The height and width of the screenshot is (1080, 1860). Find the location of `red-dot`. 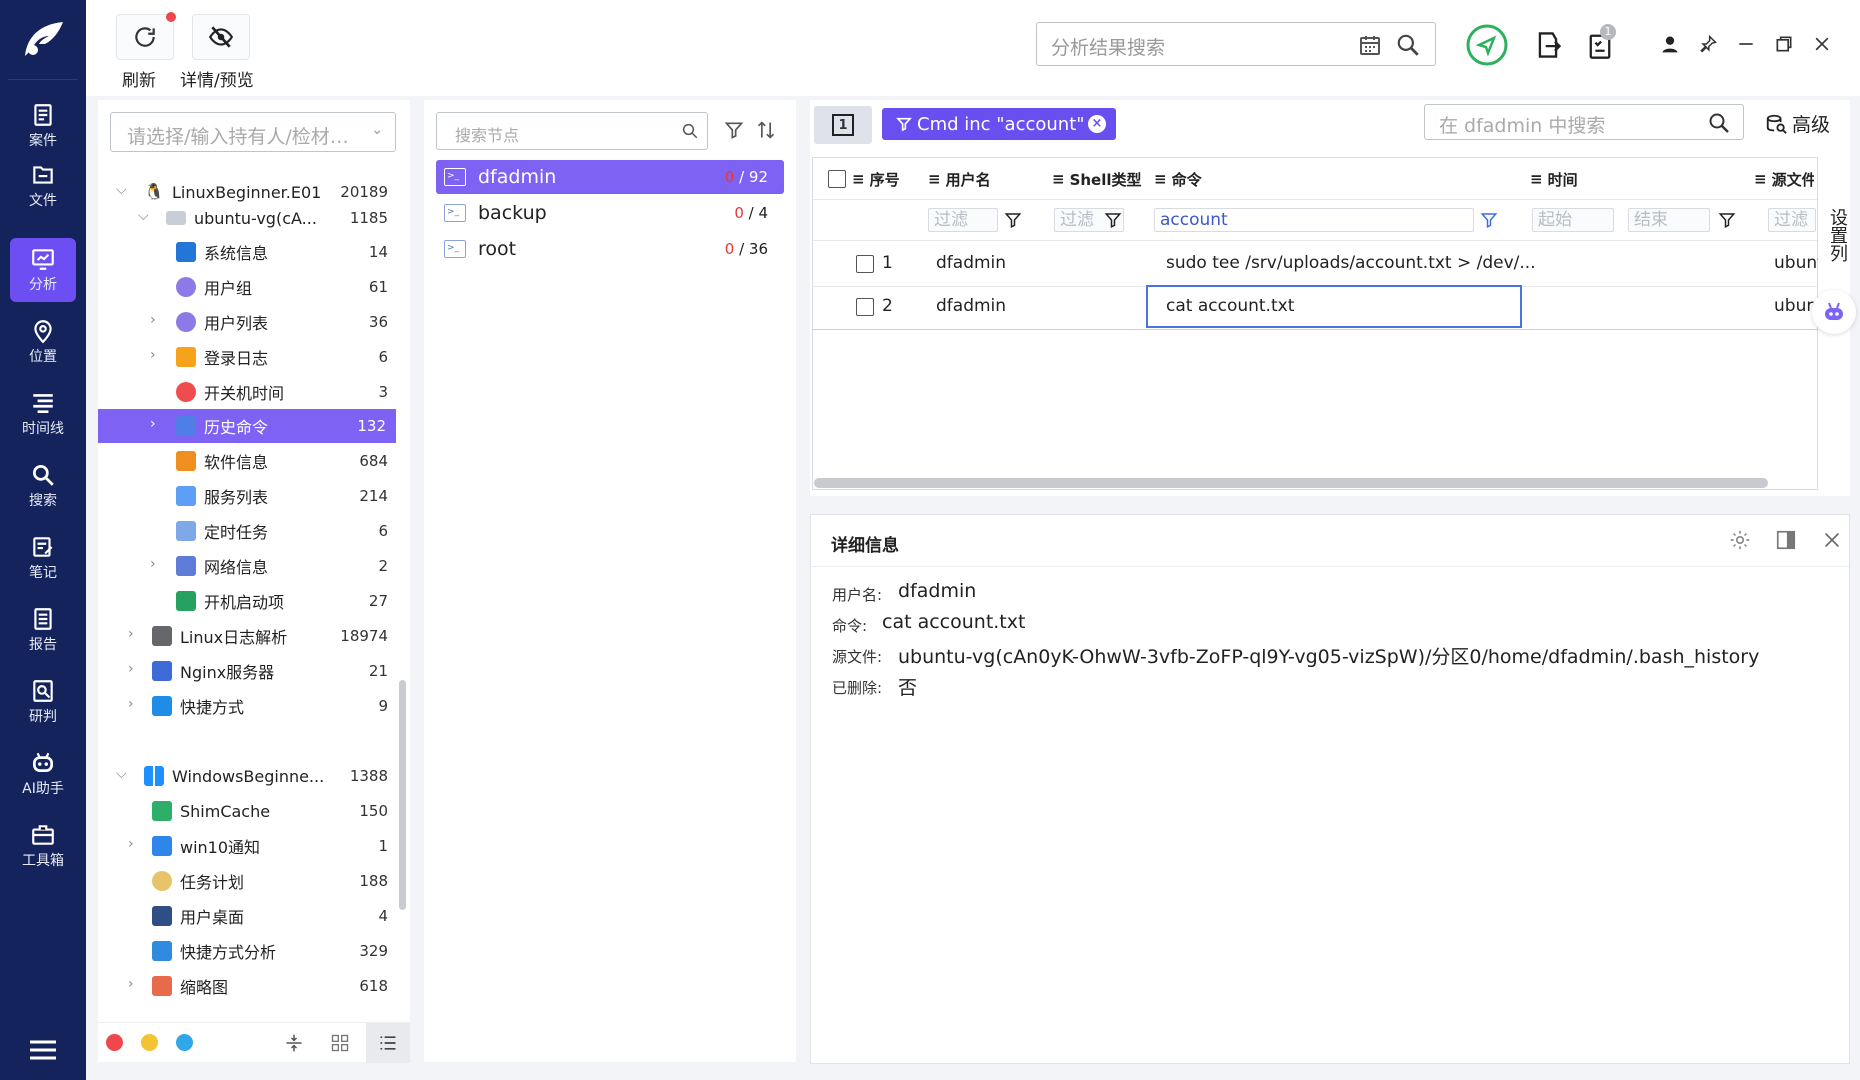

red-dot is located at coordinates (114, 1042).